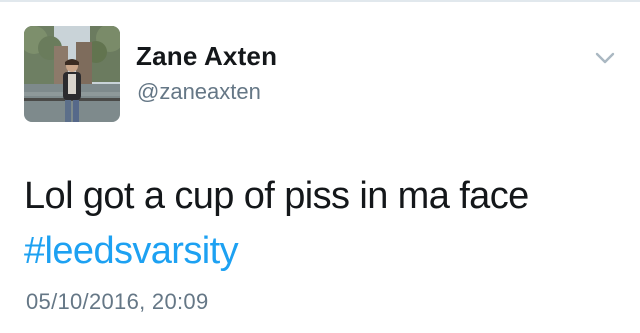 This screenshot has width=640, height=333. Describe the element at coordinates (117, 302) in the screenshot. I see `tweet-timestamp: 05/10/2016, 20:09` at that location.